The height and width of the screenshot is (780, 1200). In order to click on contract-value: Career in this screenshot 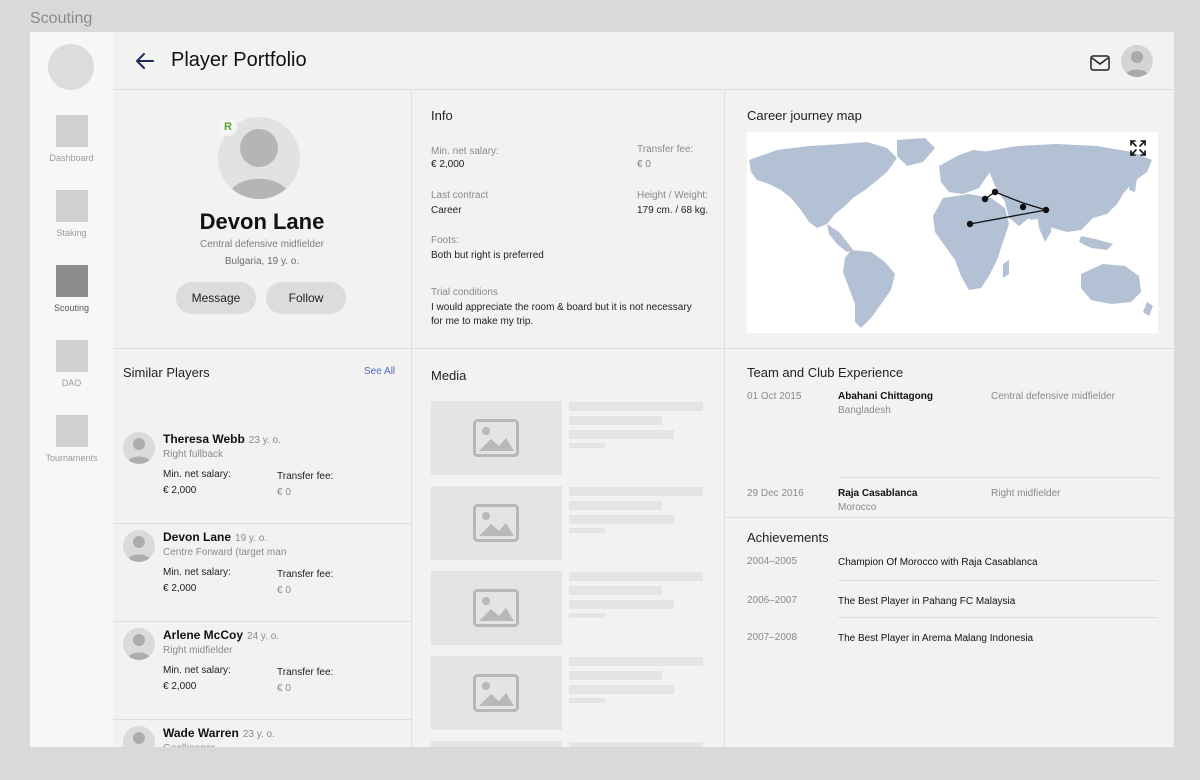, I will do `click(446, 210)`.